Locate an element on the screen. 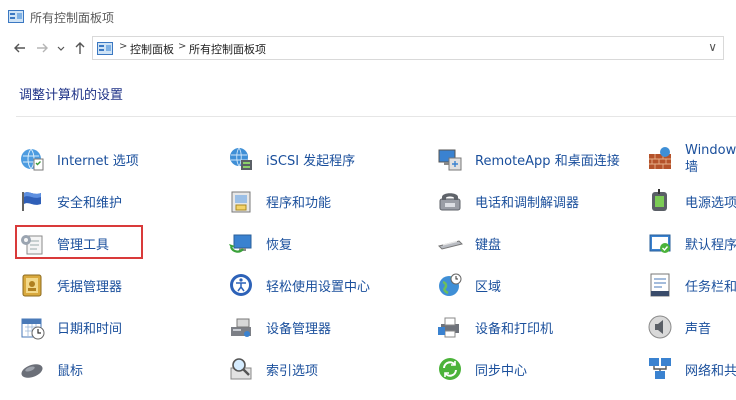  window-title: 所有控制面板项 is located at coordinates (72, 18).